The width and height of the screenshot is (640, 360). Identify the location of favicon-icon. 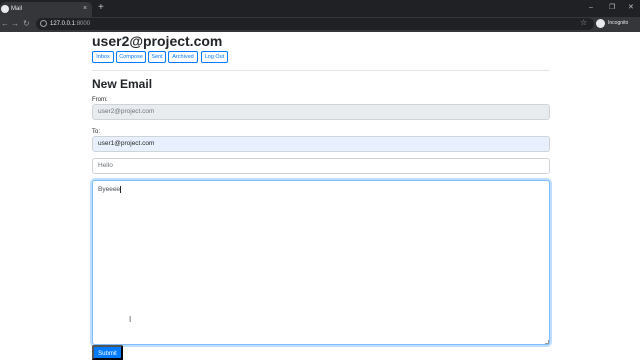
(5, 9).